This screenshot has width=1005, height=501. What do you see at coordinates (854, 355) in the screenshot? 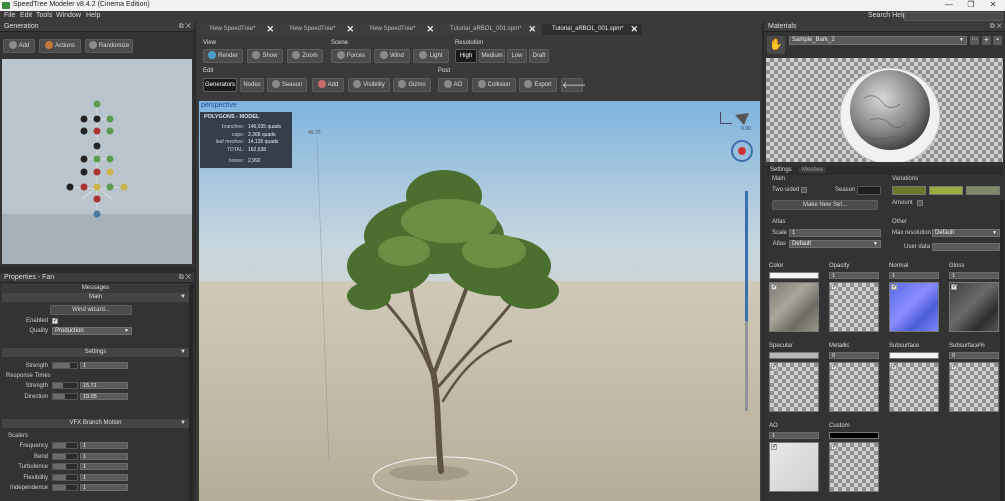
I see `channel-metallic-value: 0` at bounding box center [854, 355].